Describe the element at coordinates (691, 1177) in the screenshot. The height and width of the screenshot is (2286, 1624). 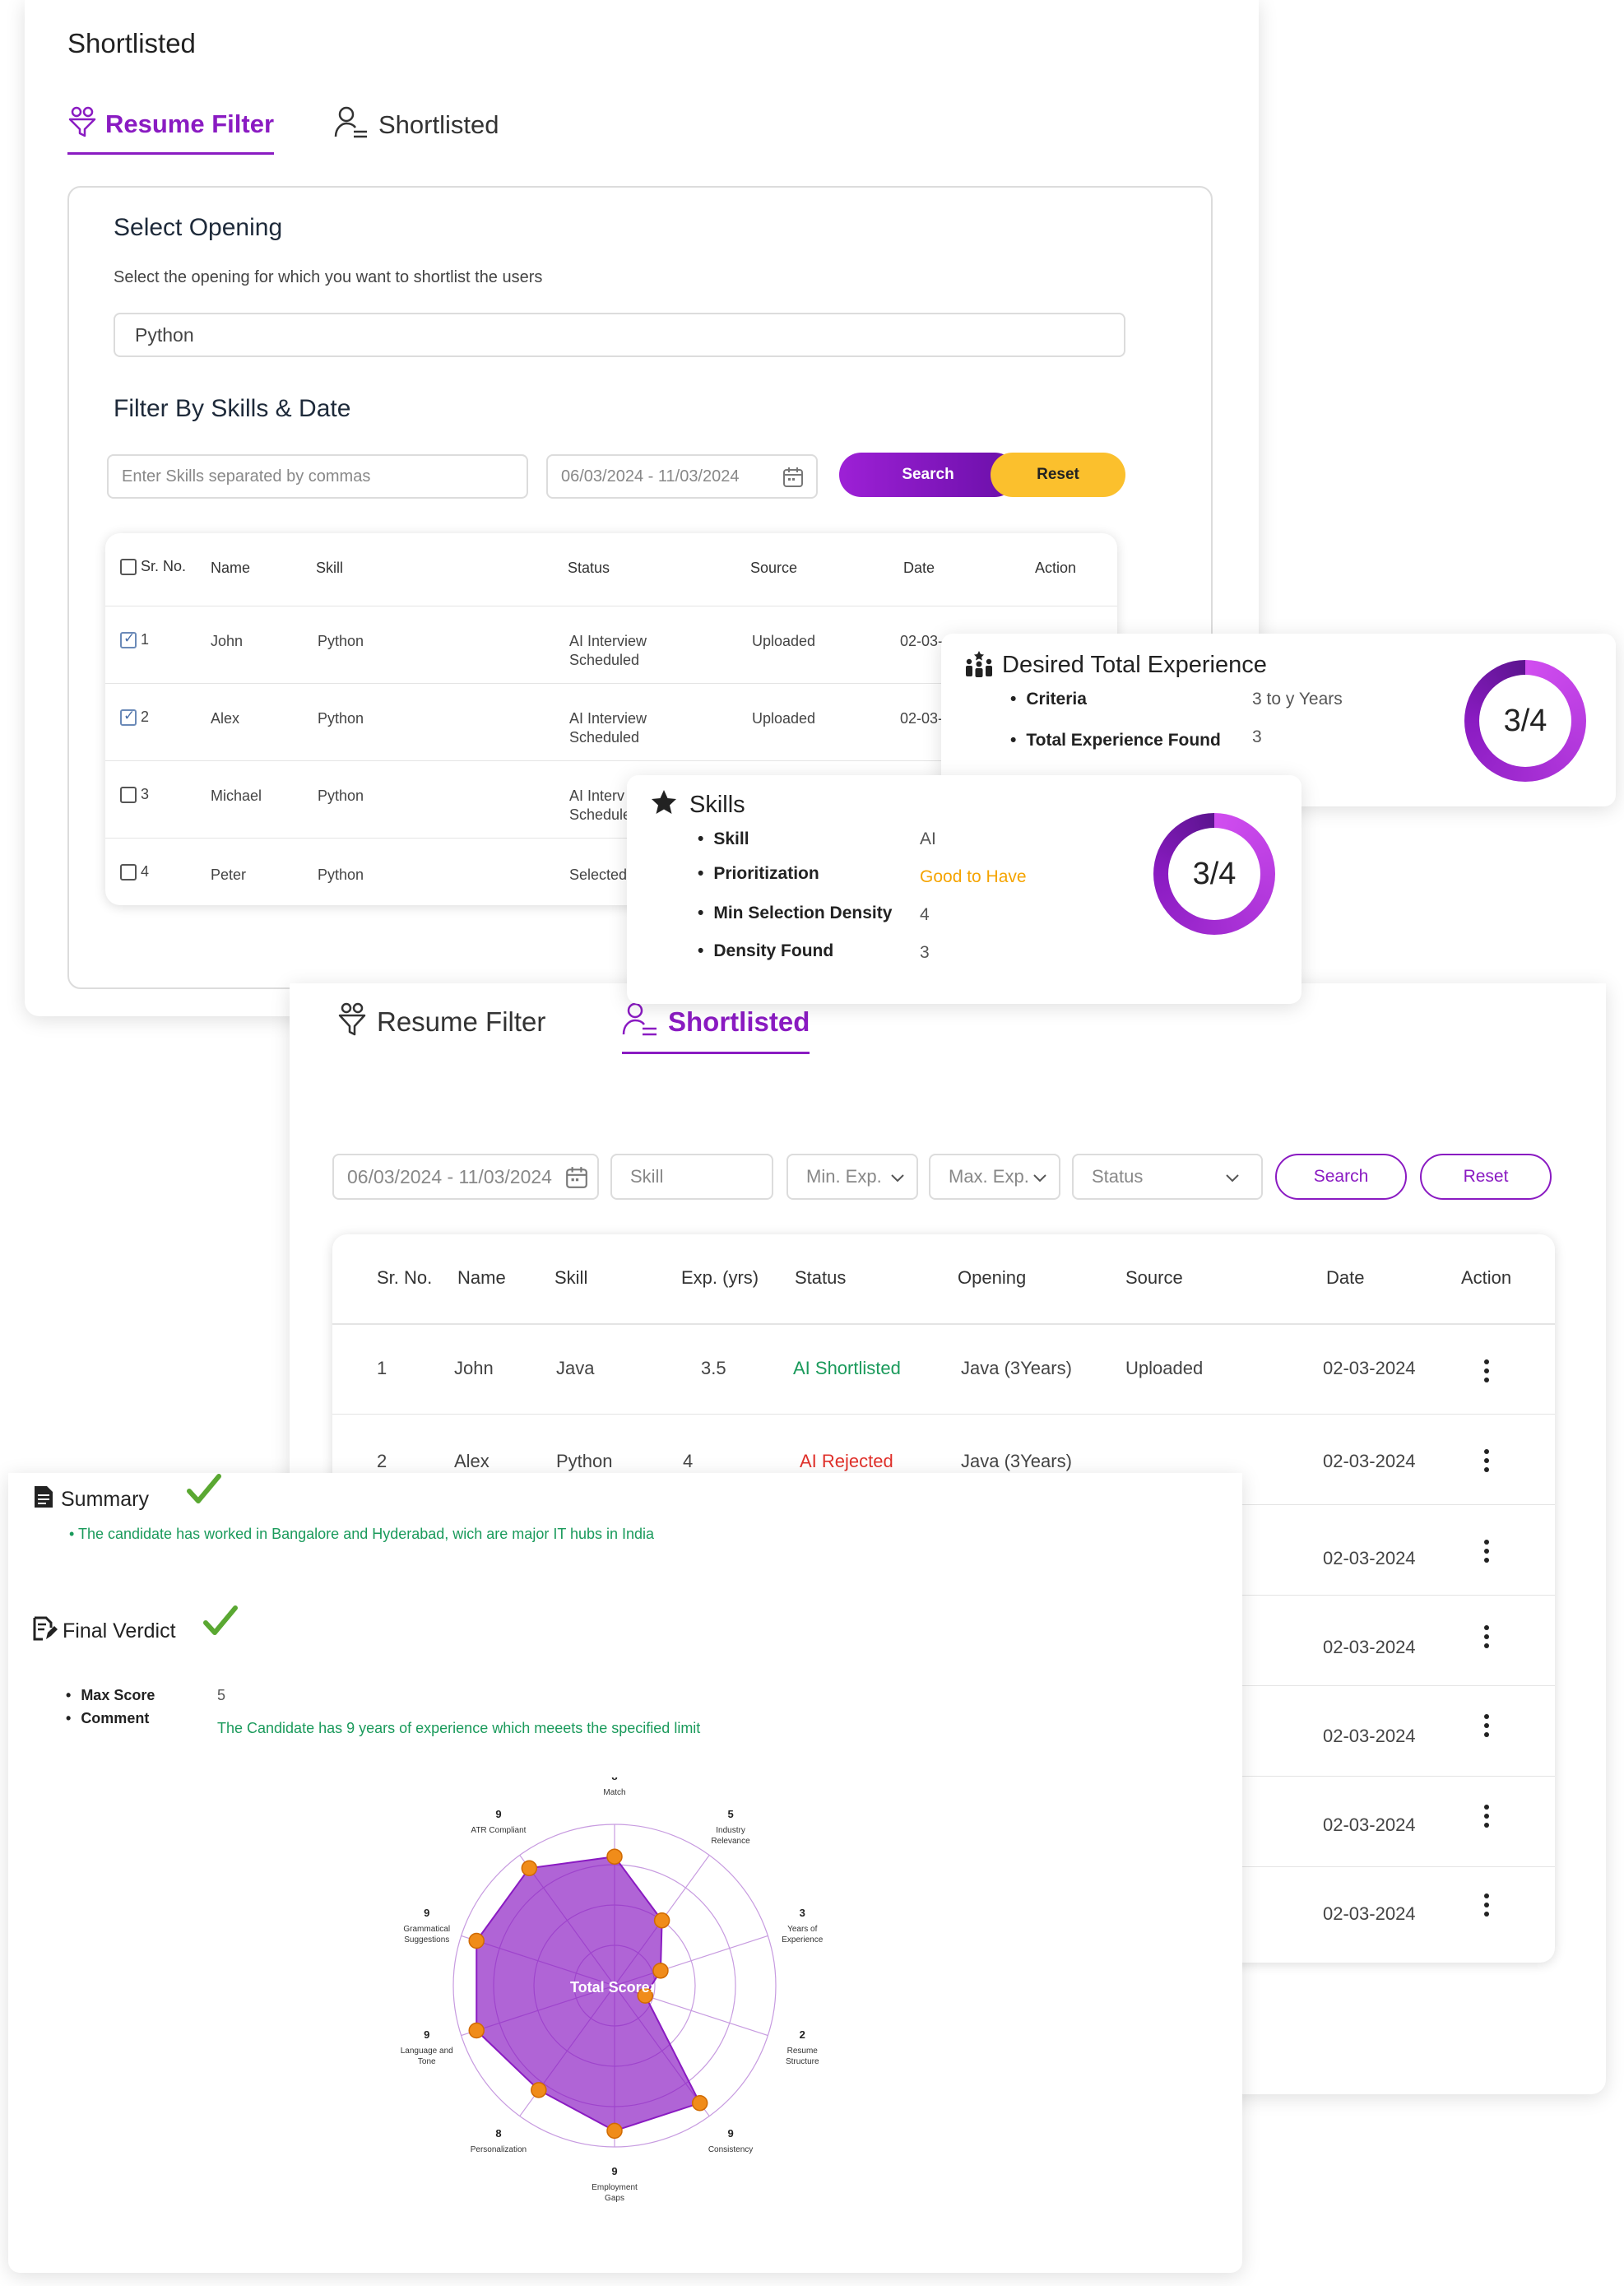
I see `skill-input: Skill` at that location.